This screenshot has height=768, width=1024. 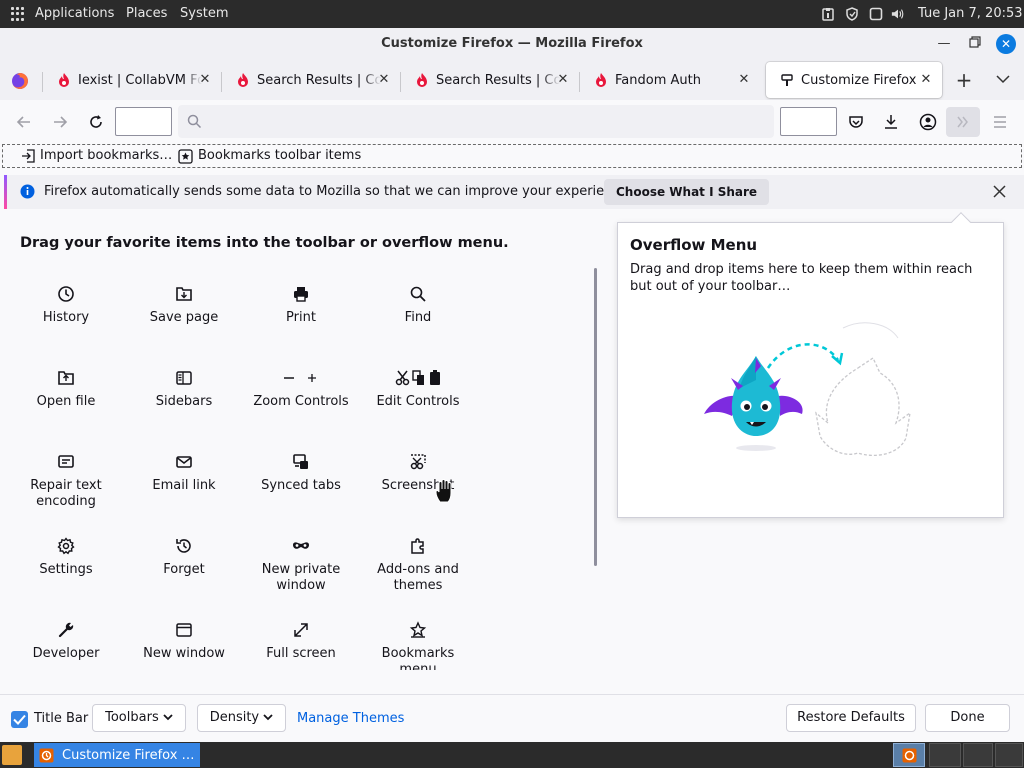 I want to click on palette-item-developer: Developer, so click(x=66, y=644).